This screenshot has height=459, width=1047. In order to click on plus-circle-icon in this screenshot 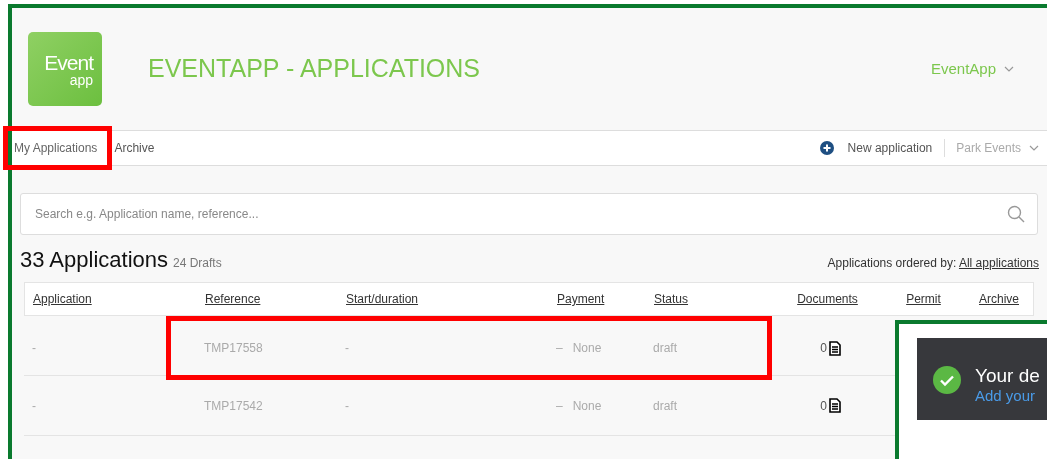, I will do `click(826, 148)`.